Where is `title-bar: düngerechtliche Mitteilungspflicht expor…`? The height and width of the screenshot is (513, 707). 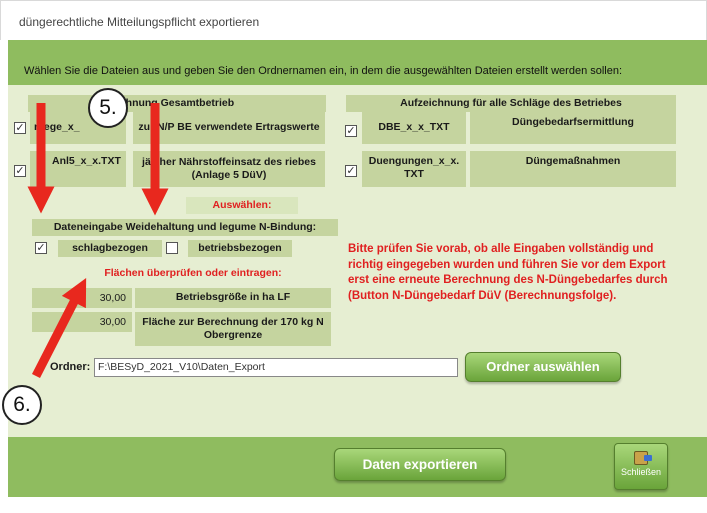
title-bar: düngerechtliche Mitteilungspflicht expor… is located at coordinates (353, 20).